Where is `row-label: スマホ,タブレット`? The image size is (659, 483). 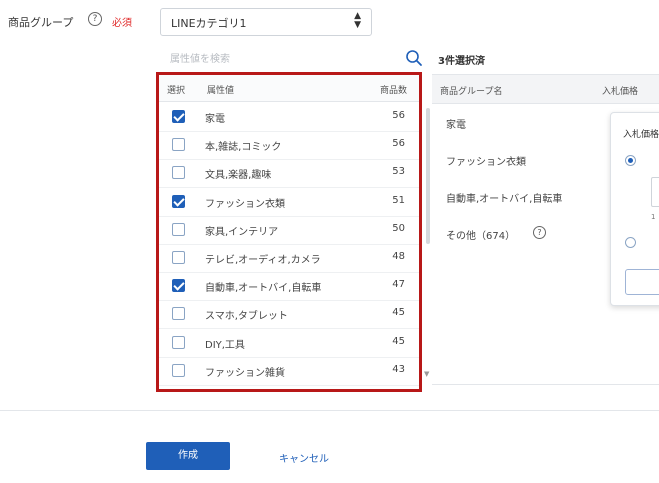 row-label: スマホ,タブレット is located at coordinates (246, 317).